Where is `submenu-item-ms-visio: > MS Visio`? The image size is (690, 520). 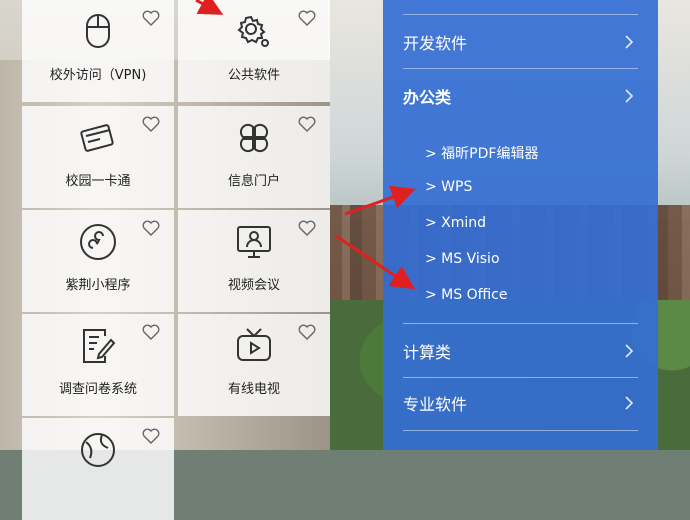 submenu-item-ms-visio: > MS Visio is located at coordinates (462, 259).